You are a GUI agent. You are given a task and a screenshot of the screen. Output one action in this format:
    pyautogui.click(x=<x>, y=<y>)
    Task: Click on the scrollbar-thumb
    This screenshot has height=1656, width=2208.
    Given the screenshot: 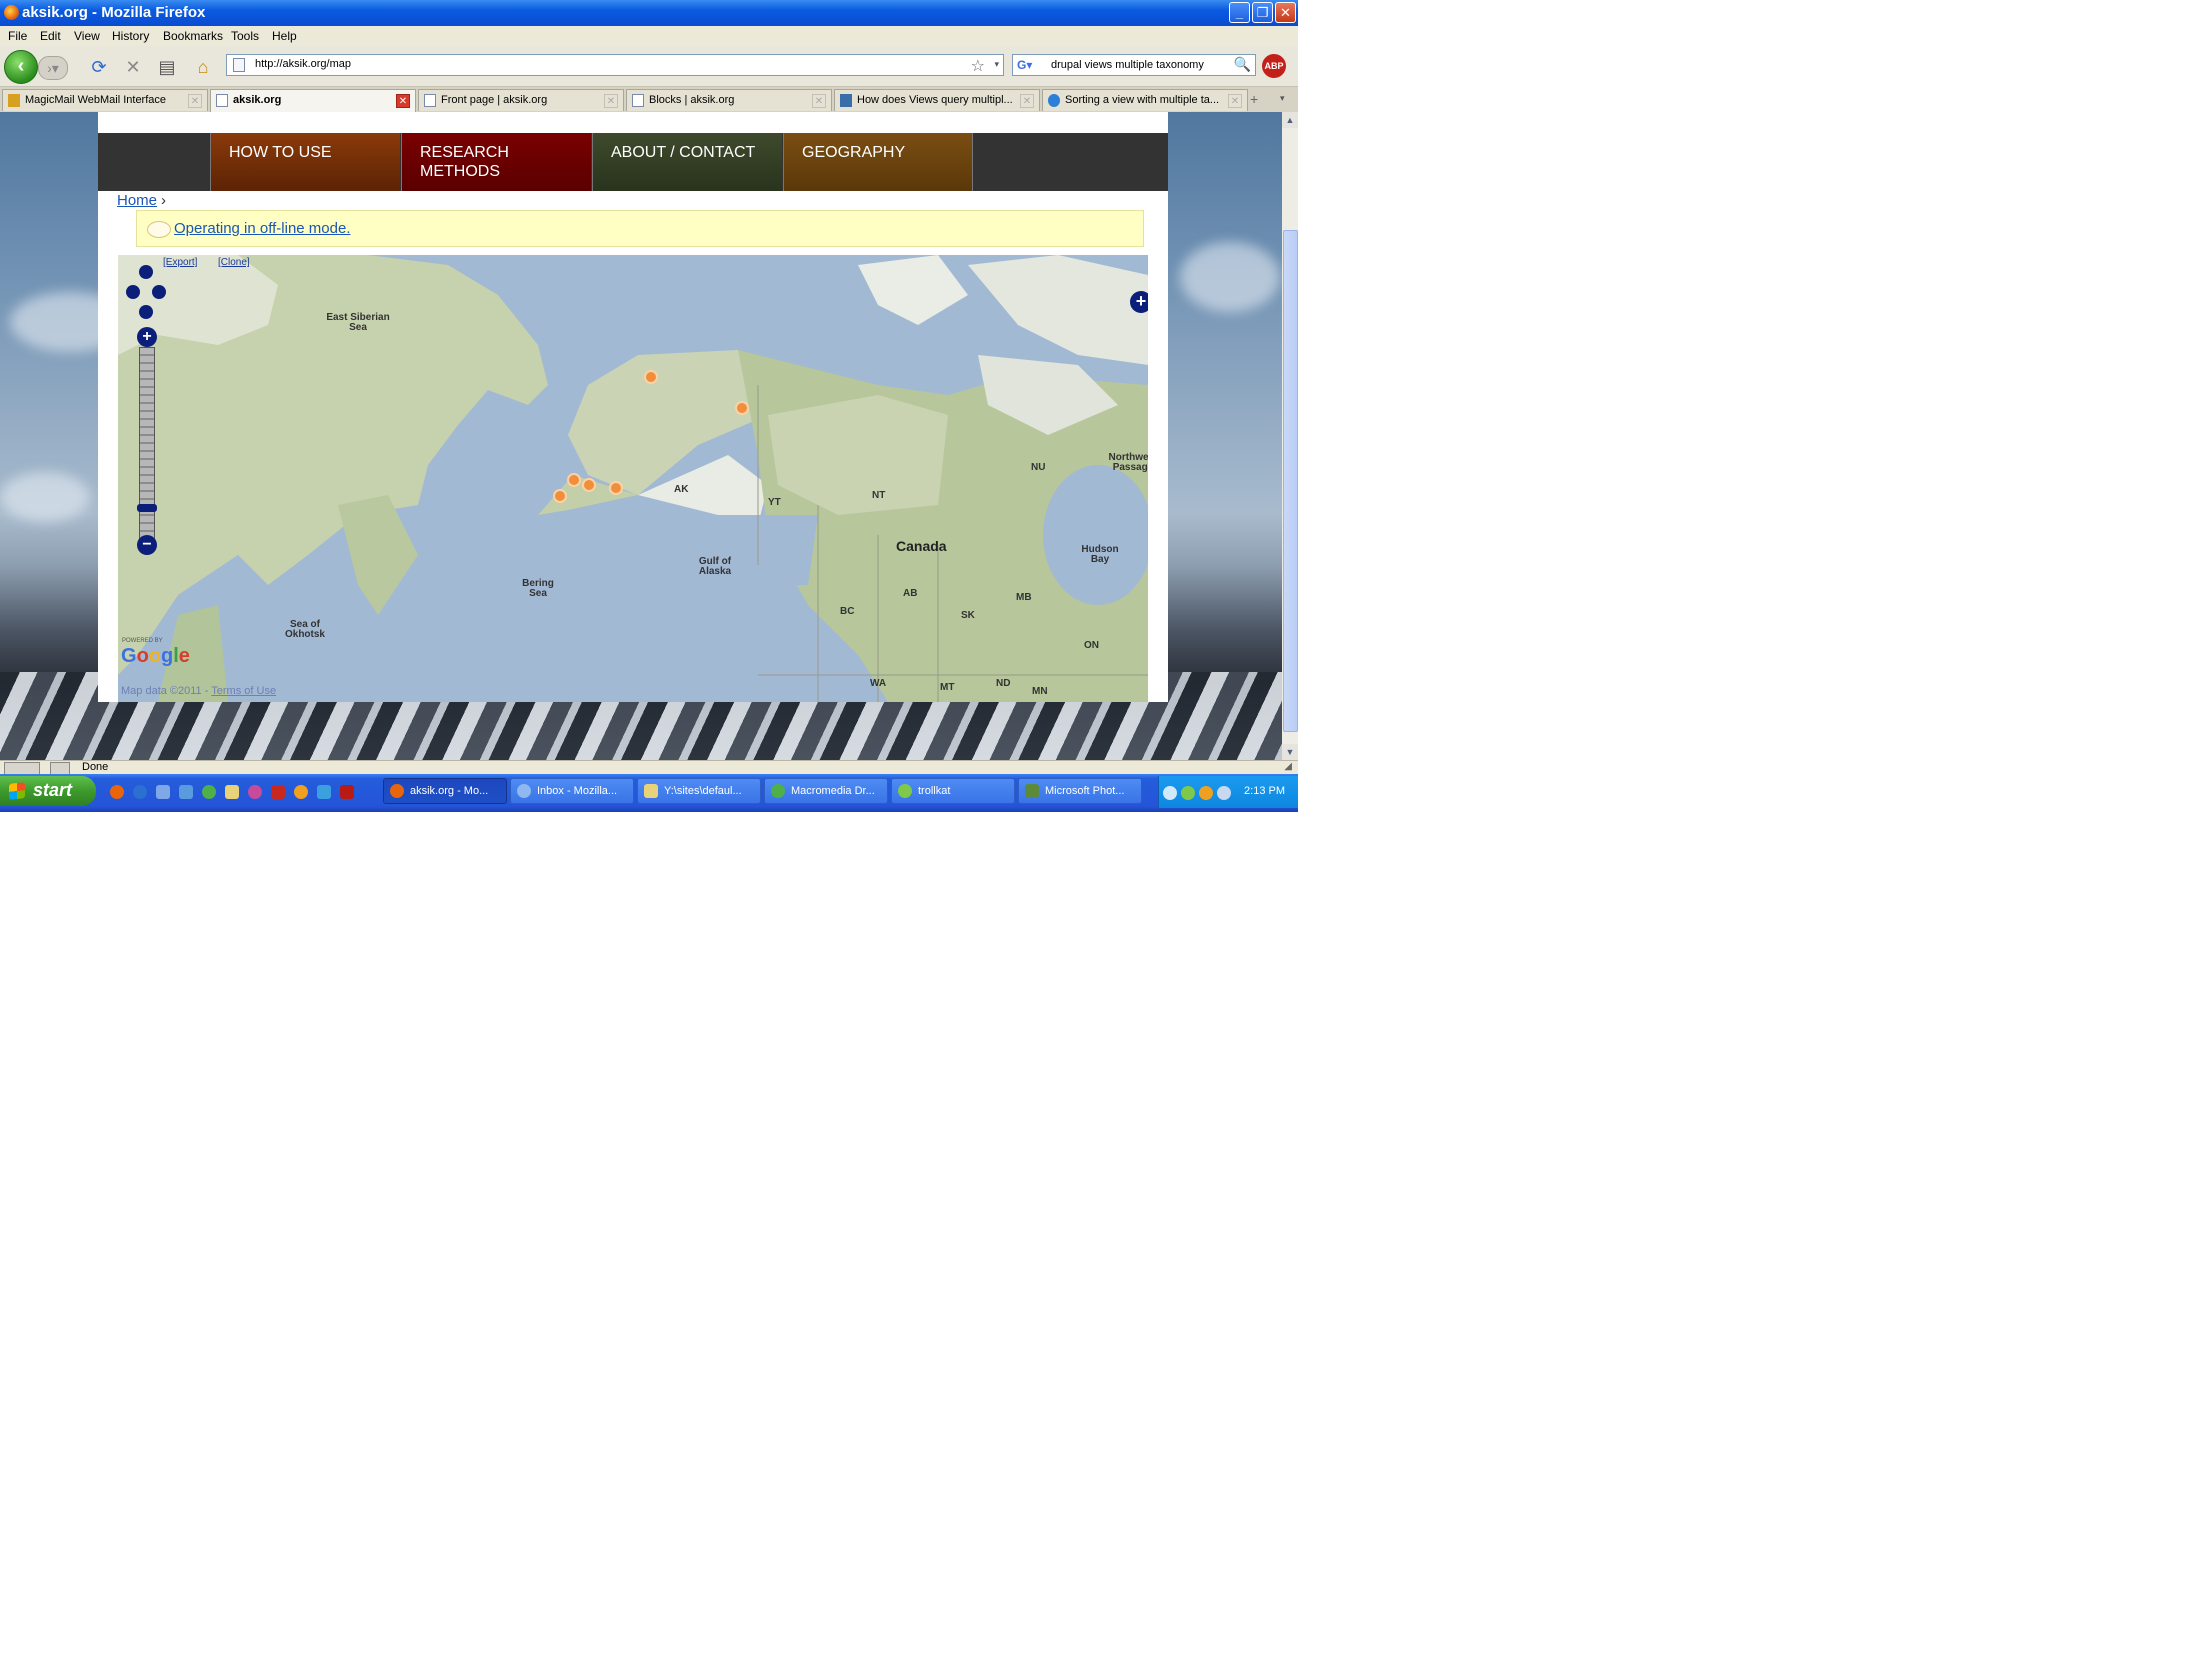 What is the action you would take?
    pyautogui.click(x=1290, y=481)
    